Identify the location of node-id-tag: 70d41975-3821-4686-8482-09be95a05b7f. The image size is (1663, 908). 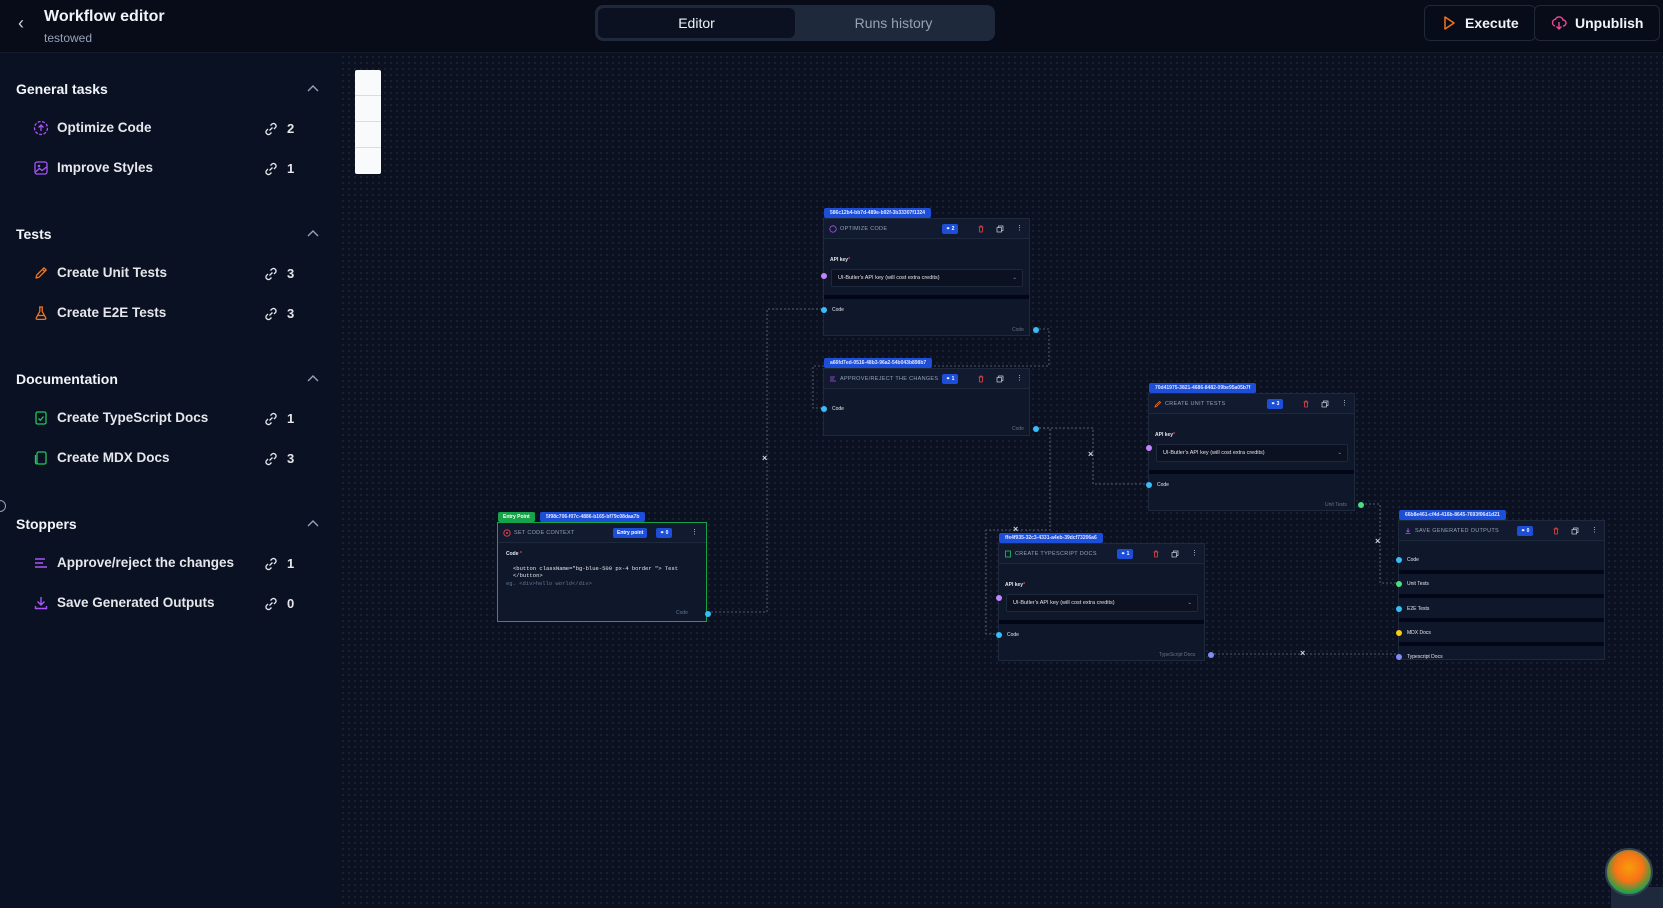
(1203, 388).